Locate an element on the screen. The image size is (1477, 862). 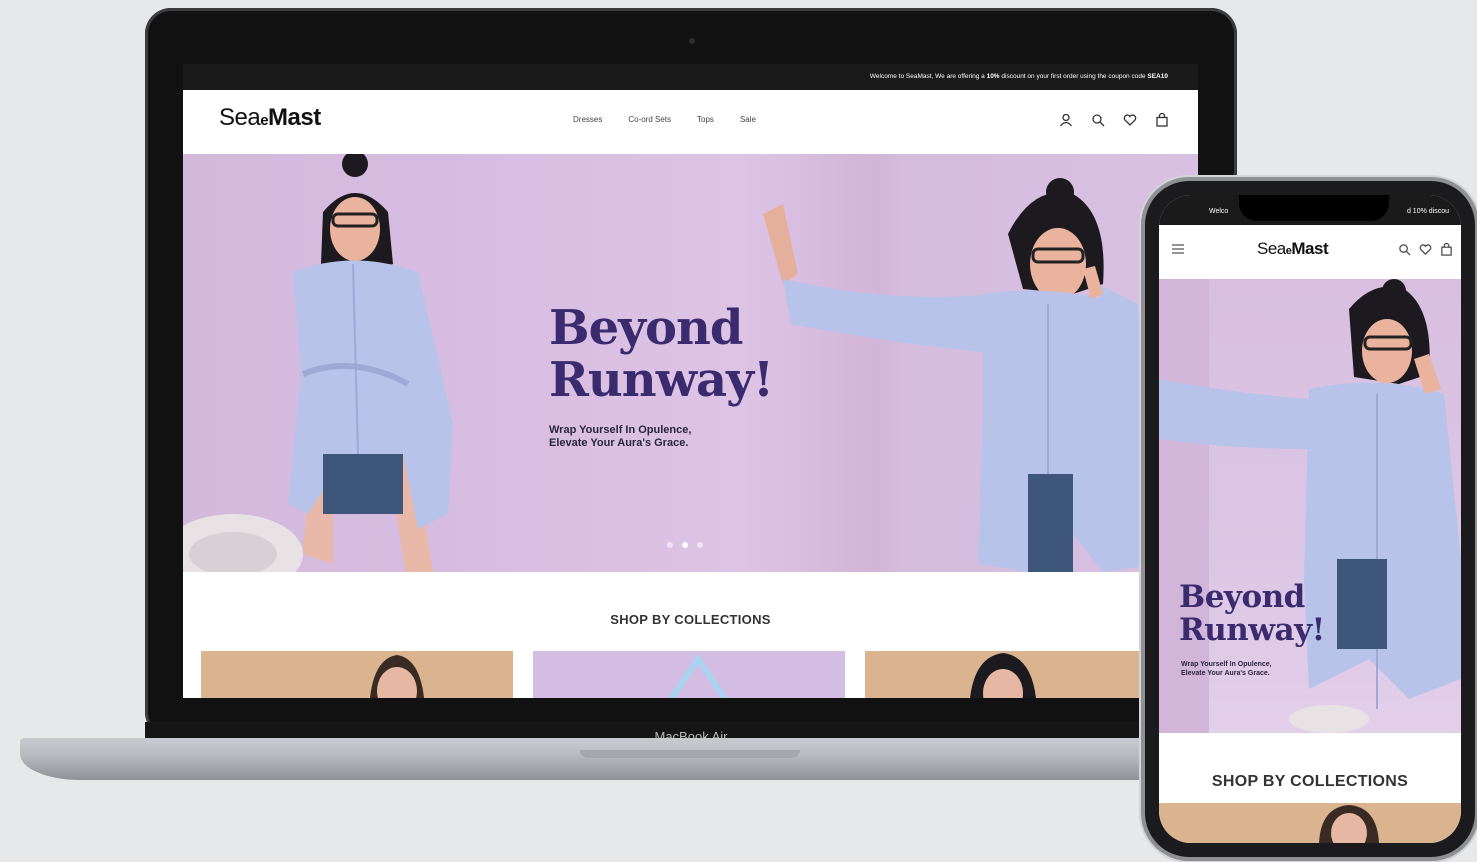
hero-title-line2: Runway! is located at coordinates (661, 380).